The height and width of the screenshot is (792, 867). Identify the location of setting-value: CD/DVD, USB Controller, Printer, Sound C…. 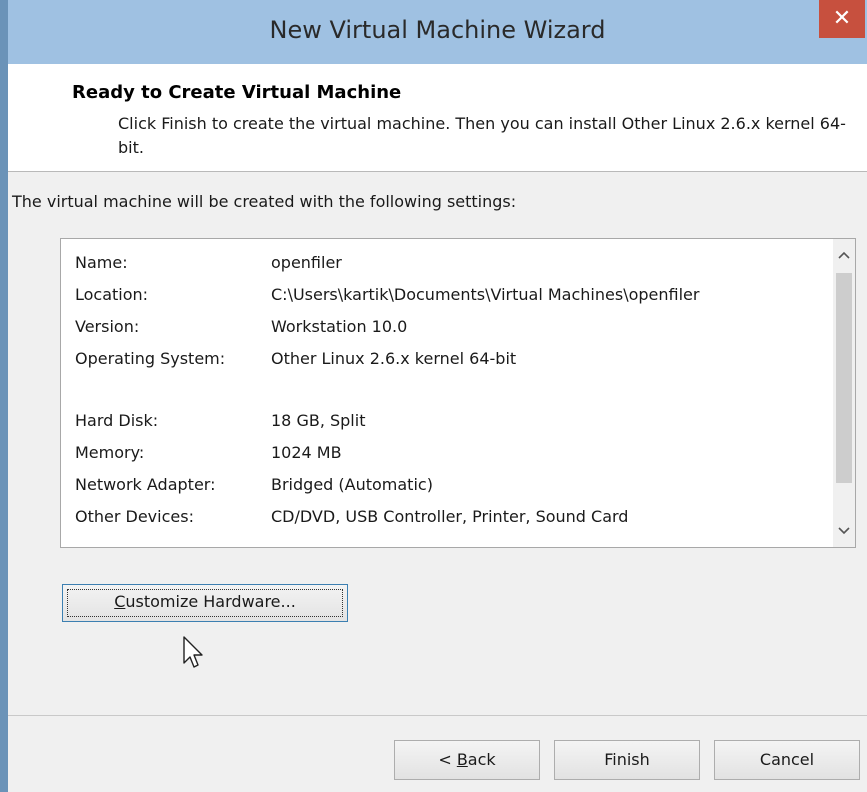
(450, 516).